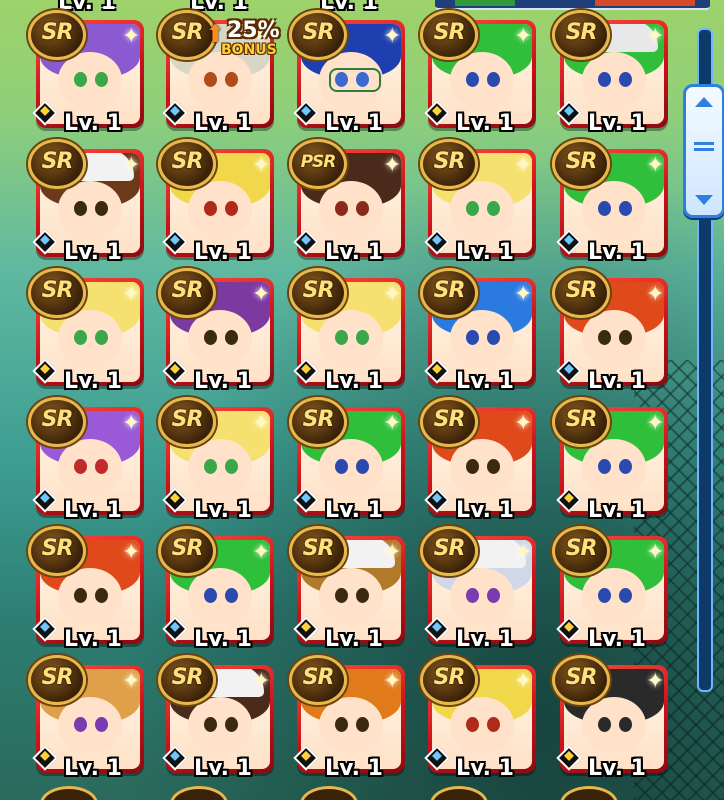 The width and height of the screenshot is (724, 800). What do you see at coordinates (347, 202) in the screenshot?
I see `character-card: PSR Lv. 1 ✦` at bounding box center [347, 202].